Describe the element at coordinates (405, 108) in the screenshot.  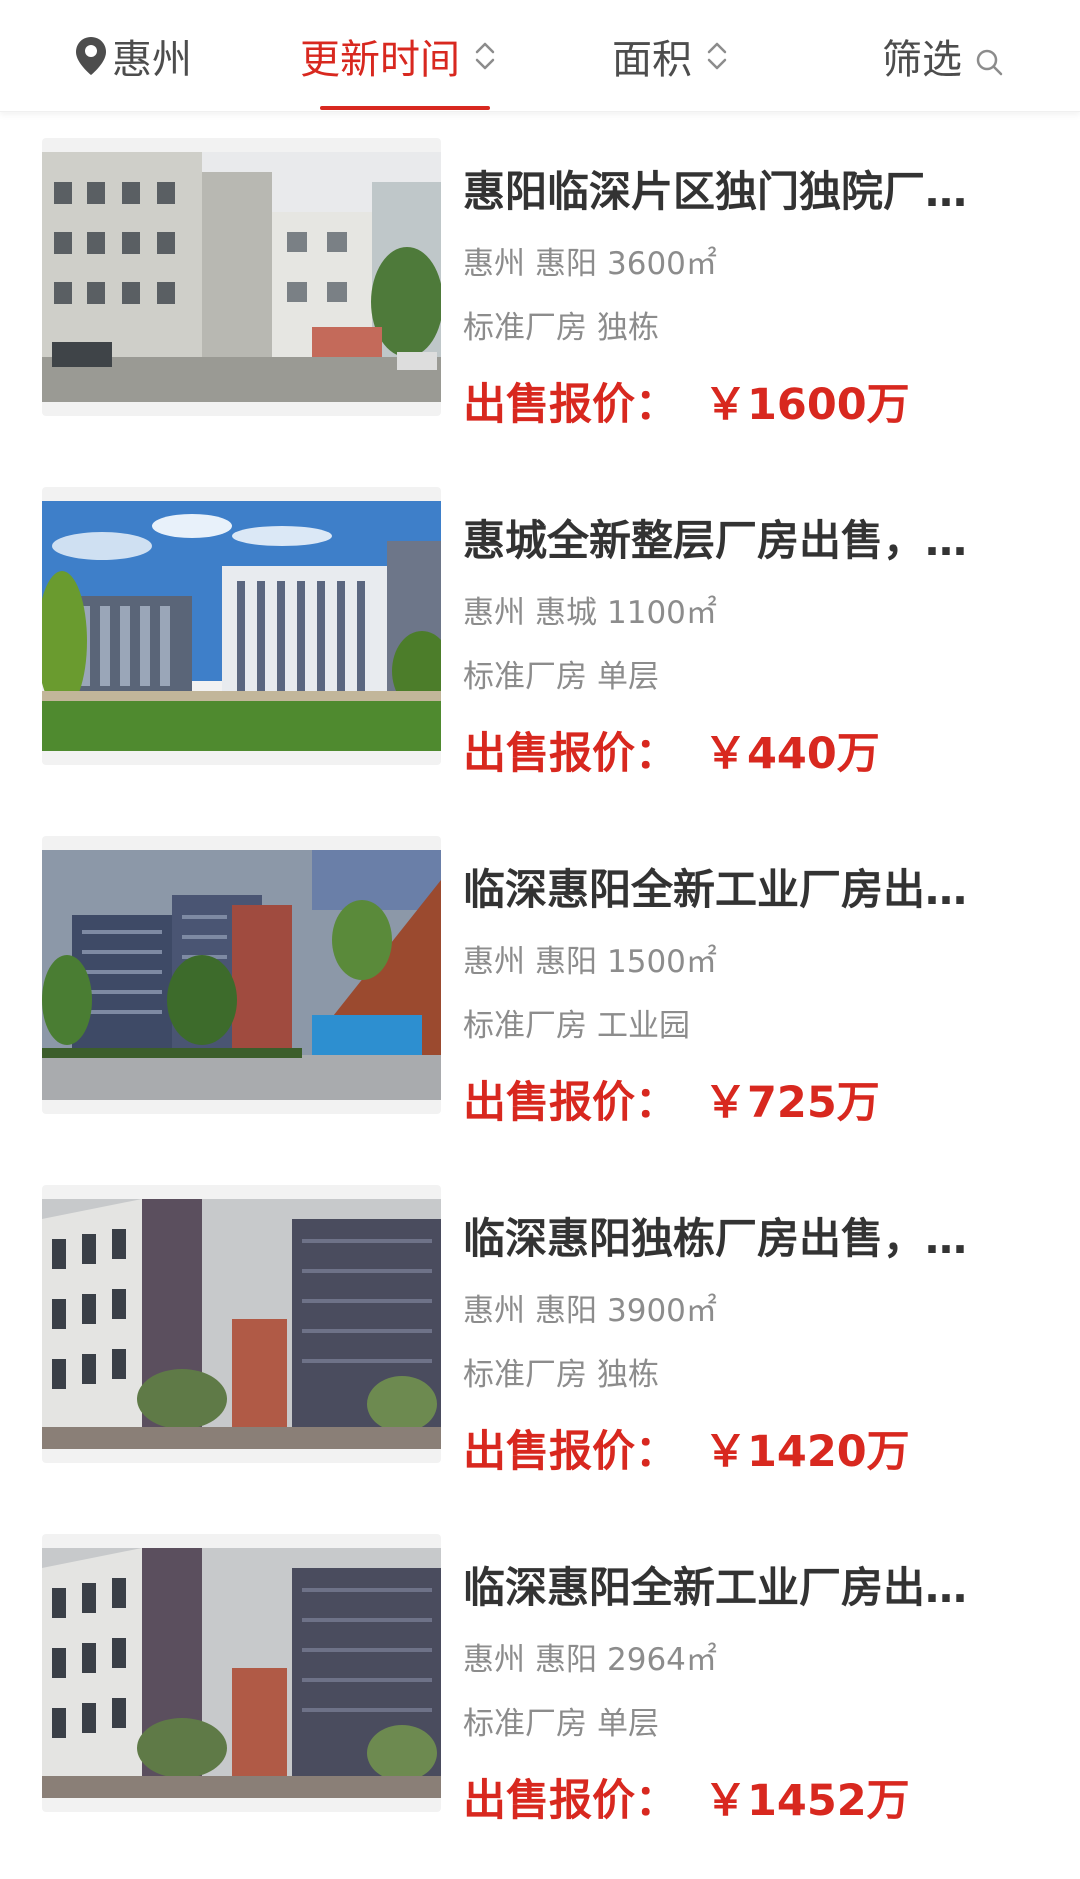
I see `active-tab-indicator` at that location.